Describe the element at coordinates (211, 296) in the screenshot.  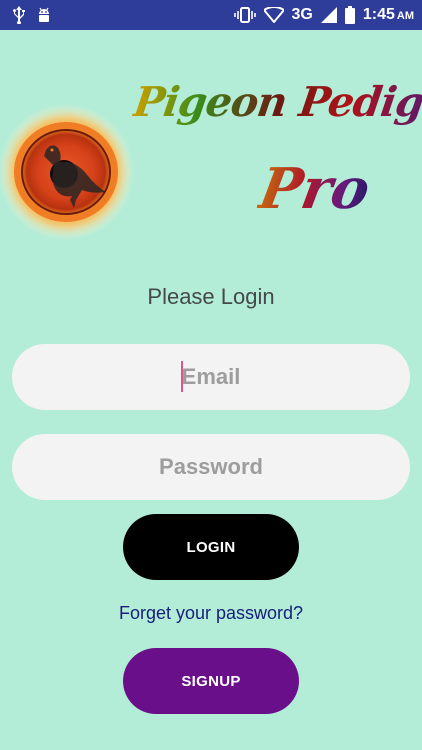
I see `login-heading: Please Login` at that location.